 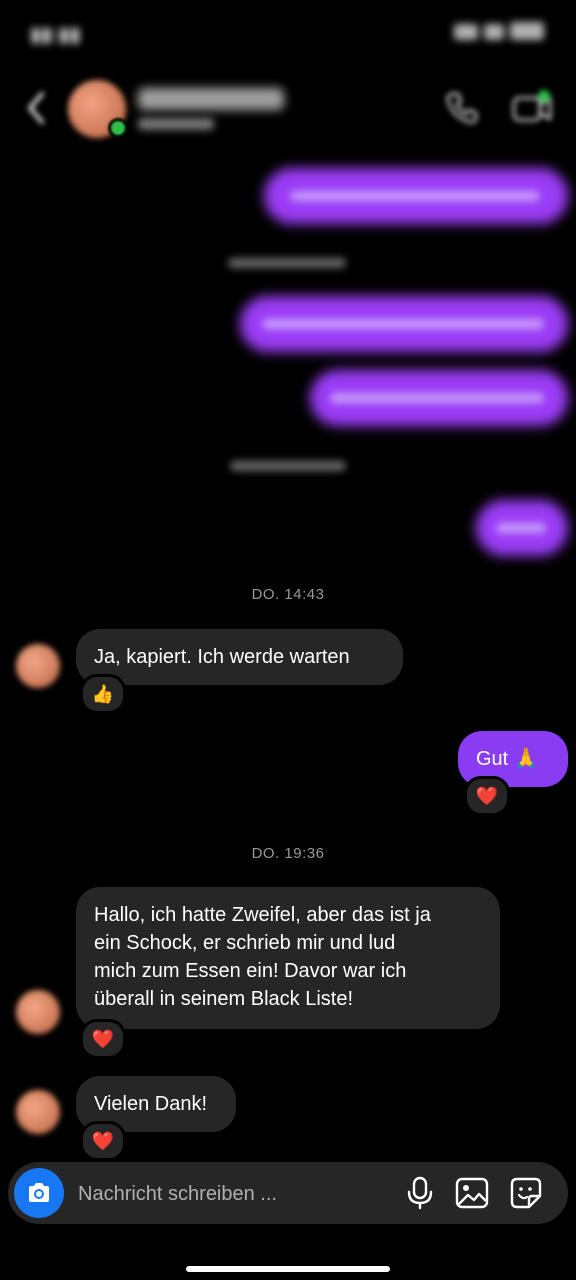 What do you see at coordinates (55, 35) in the screenshot?
I see `status-time: ▮▮:▮▮` at bounding box center [55, 35].